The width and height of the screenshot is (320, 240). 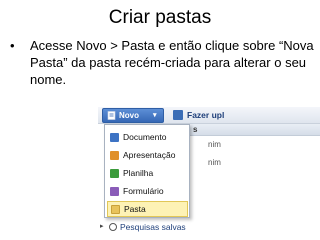 I want to click on chevron-down-icon: ▾, so click(x=155, y=115).